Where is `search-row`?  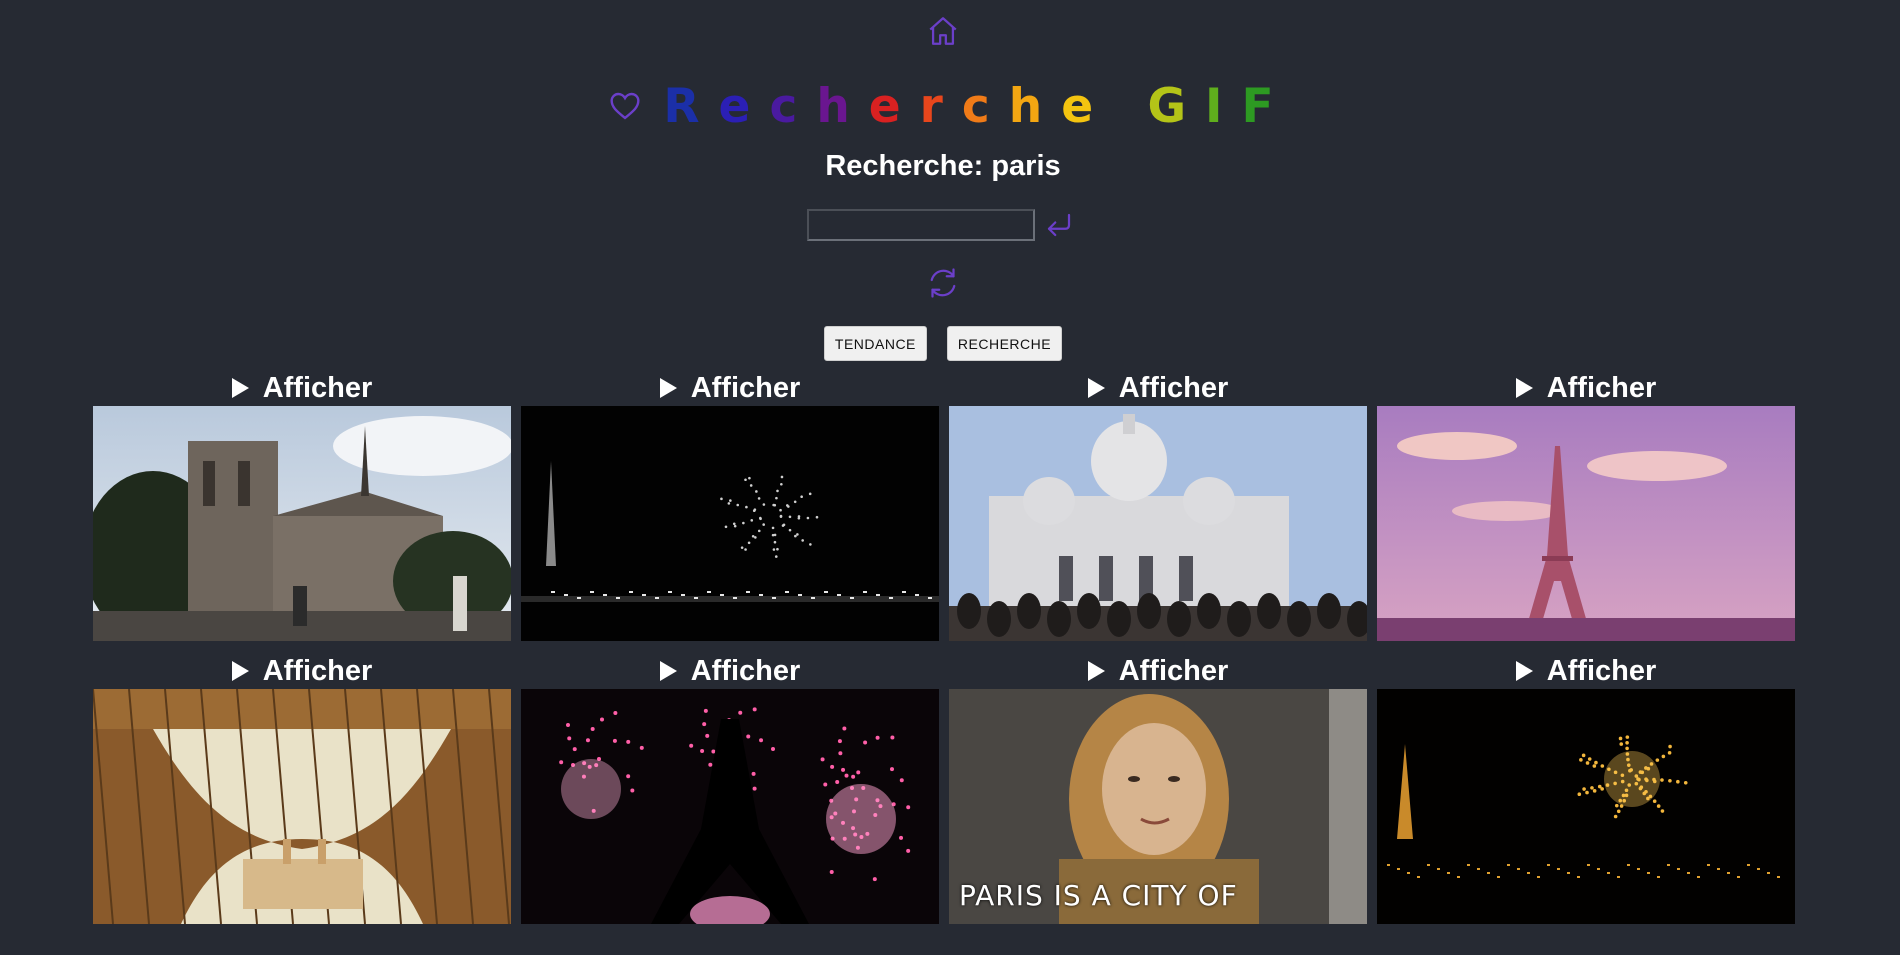
search-row is located at coordinates (942, 225).